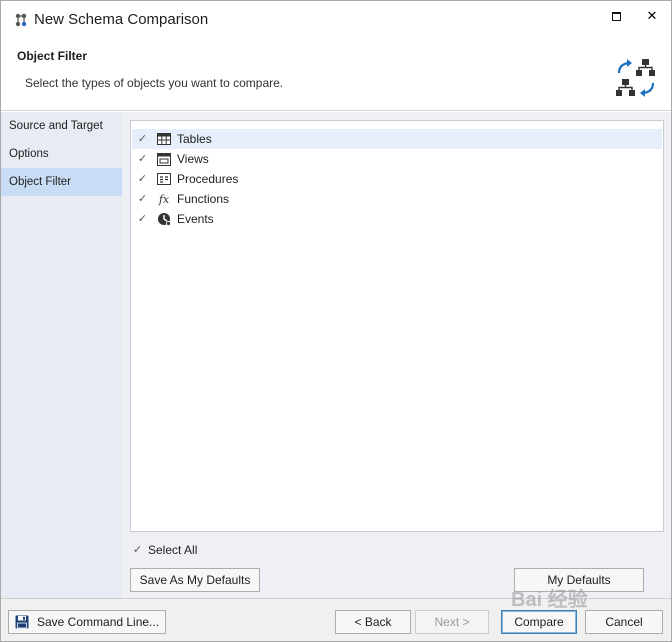 Image resolution: width=672 pixels, height=642 pixels. Describe the element at coordinates (22, 622) in the screenshot. I see `save-disk-icon` at that location.